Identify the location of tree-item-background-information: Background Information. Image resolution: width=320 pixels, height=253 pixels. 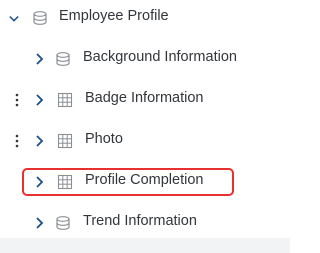
(145, 59).